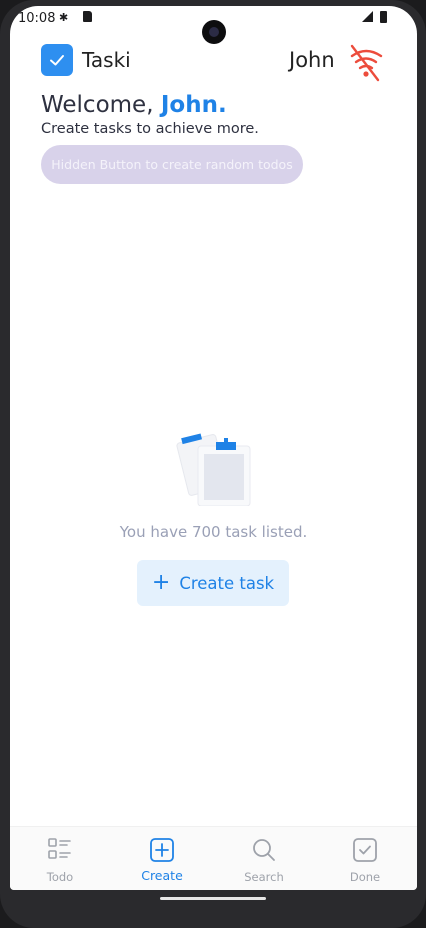 Image resolution: width=426 pixels, height=928 pixels. What do you see at coordinates (87, 16) in the screenshot?
I see `sd-card-icon` at bounding box center [87, 16].